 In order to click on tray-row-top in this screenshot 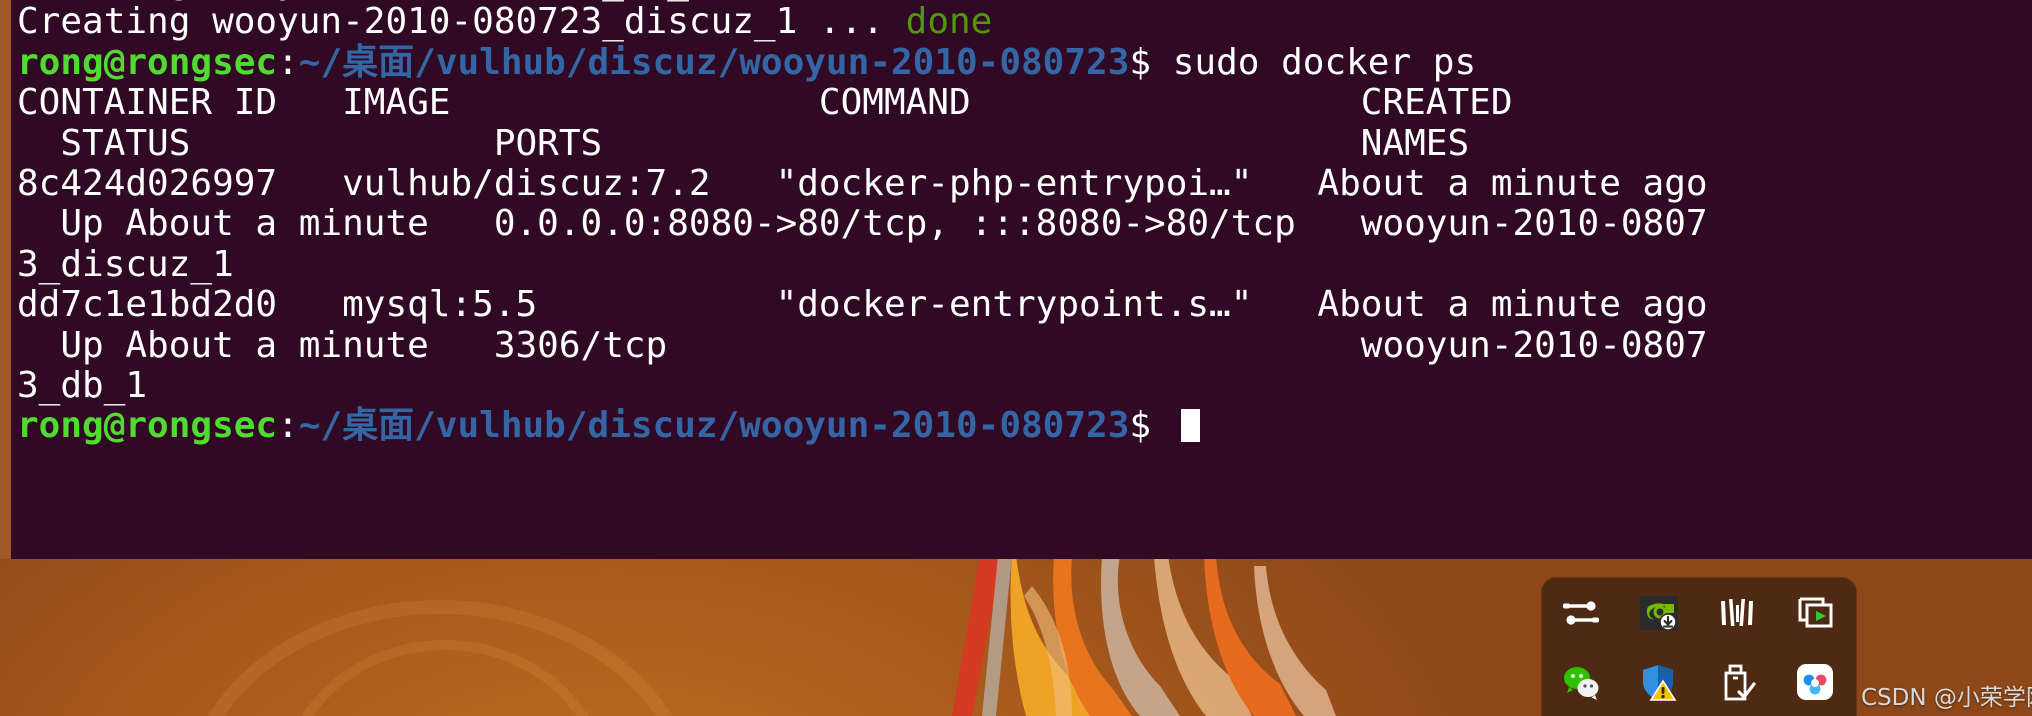, I will do `click(1699, 612)`.